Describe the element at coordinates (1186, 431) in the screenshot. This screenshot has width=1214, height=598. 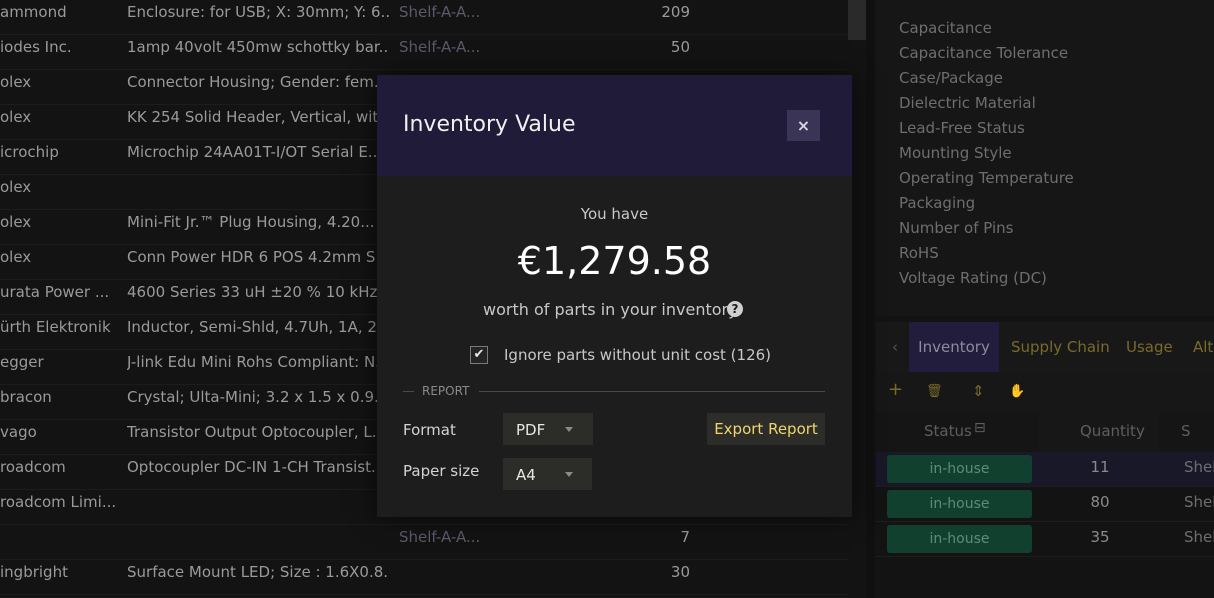
I see `location-column-header: S` at that location.